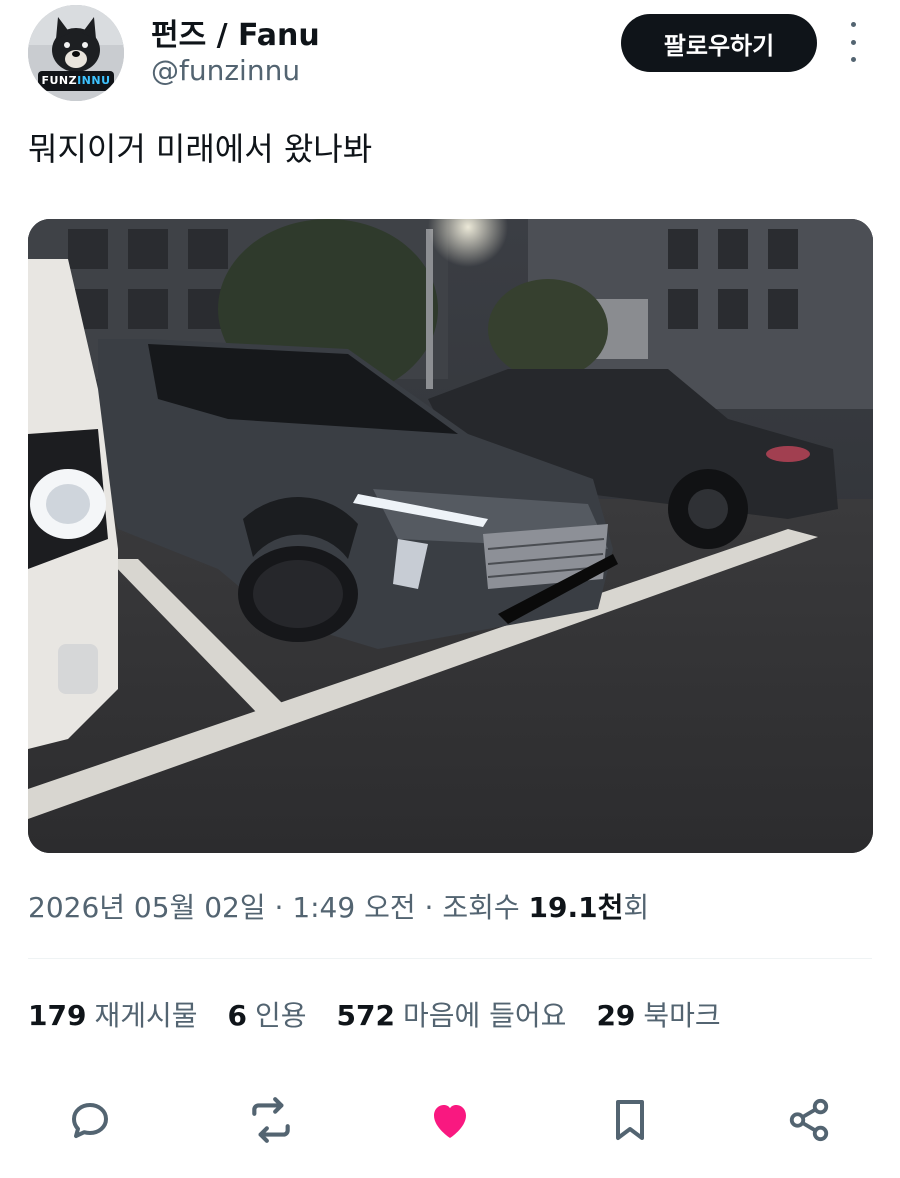 The image size is (900, 1178). What do you see at coordinates (147, 907) in the screenshot?
I see `tweet-date: 2026년 05월 02일` at bounding box center [147, 907].